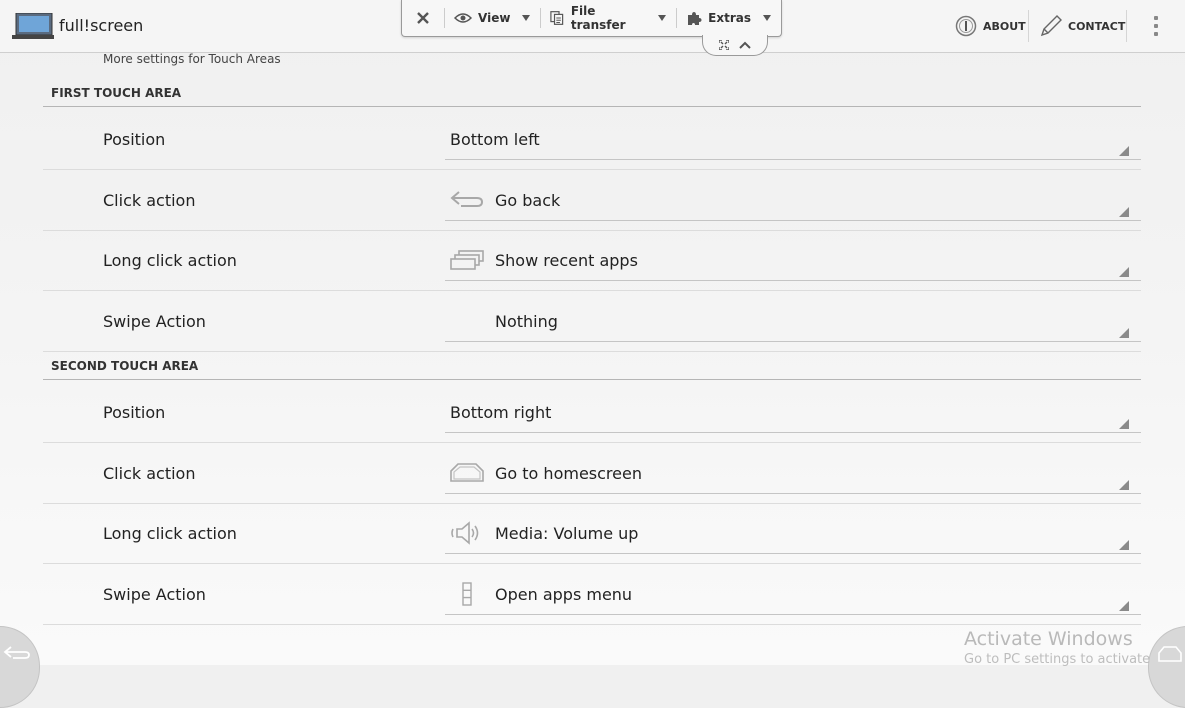 The width and height of the screenshot is (1185, 708). Describe the element at coordinates (1156, 26) in the screenshot. I see `overflow-menu-icon` at that location.